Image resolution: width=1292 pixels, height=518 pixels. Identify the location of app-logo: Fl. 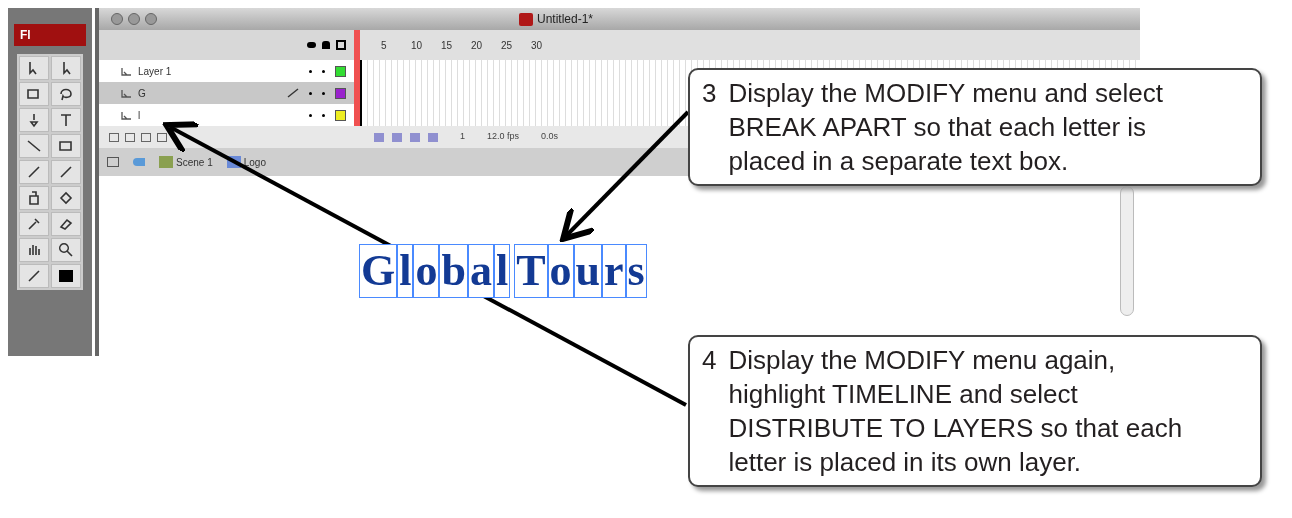
(50, 35).